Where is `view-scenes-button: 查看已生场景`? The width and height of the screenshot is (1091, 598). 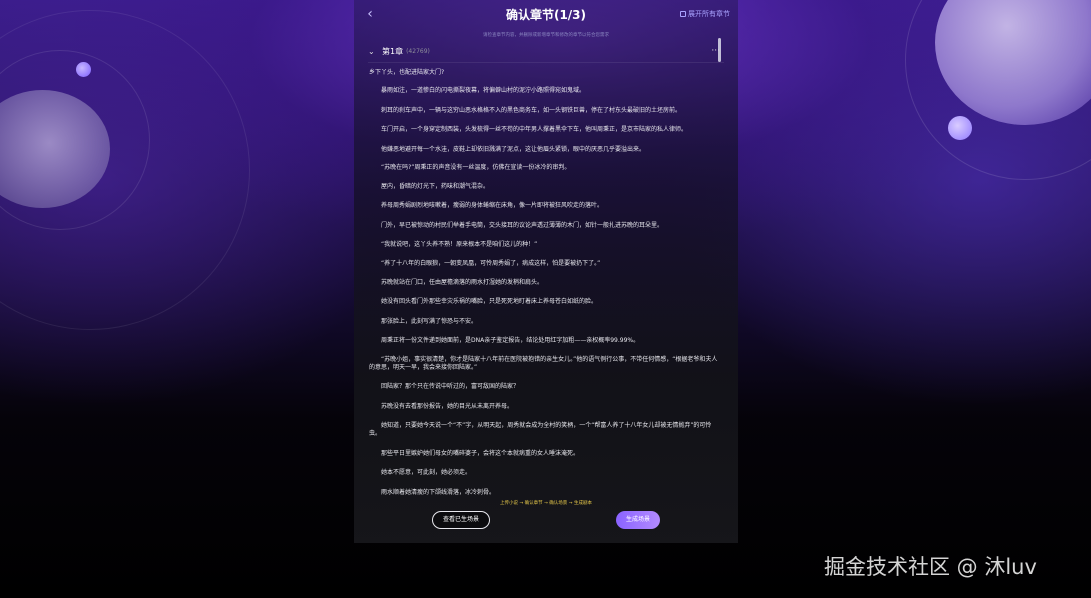
view-scenes-button: 查看已生场景 is located at coordinates (461, 520).